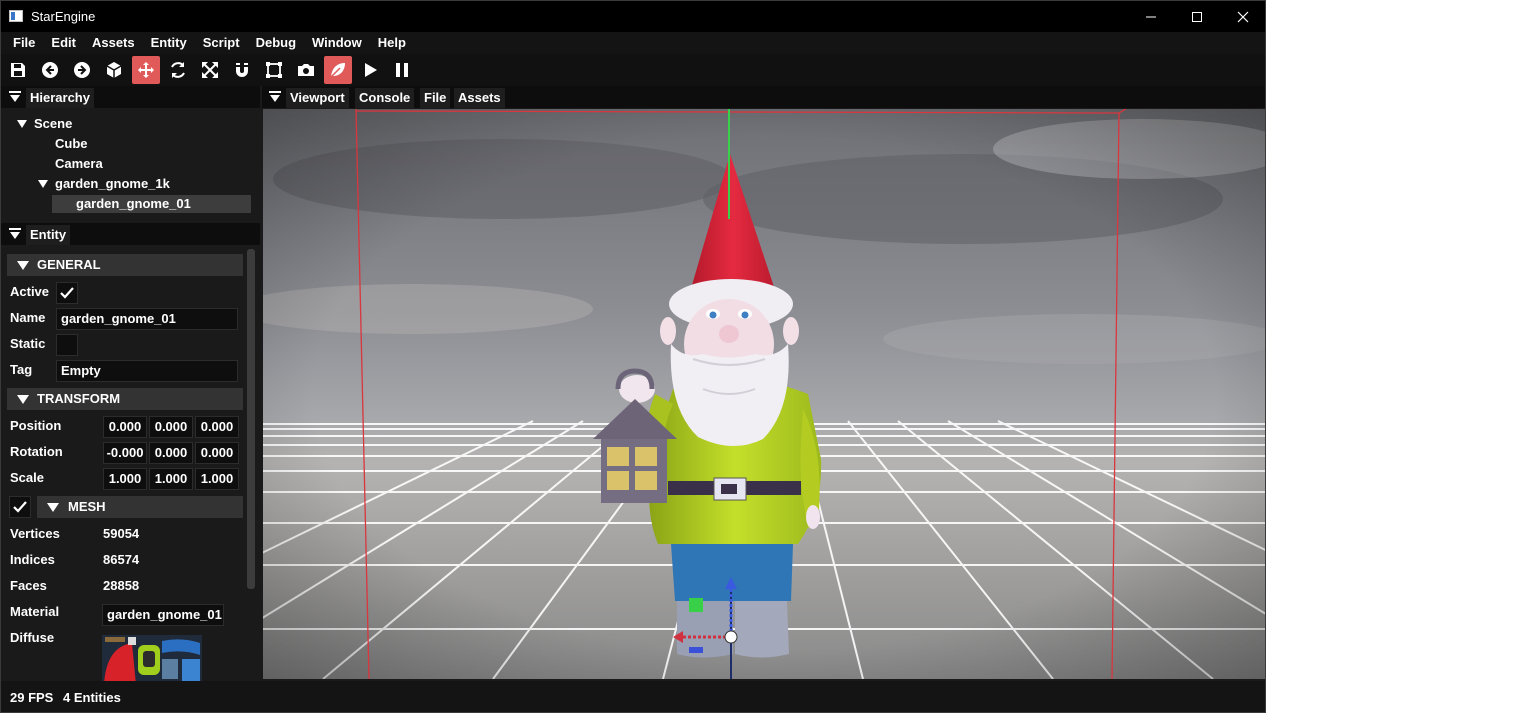 This screenshot has width=1516, height=713. I want to click on arrow-right-icon, so click(82, 70).